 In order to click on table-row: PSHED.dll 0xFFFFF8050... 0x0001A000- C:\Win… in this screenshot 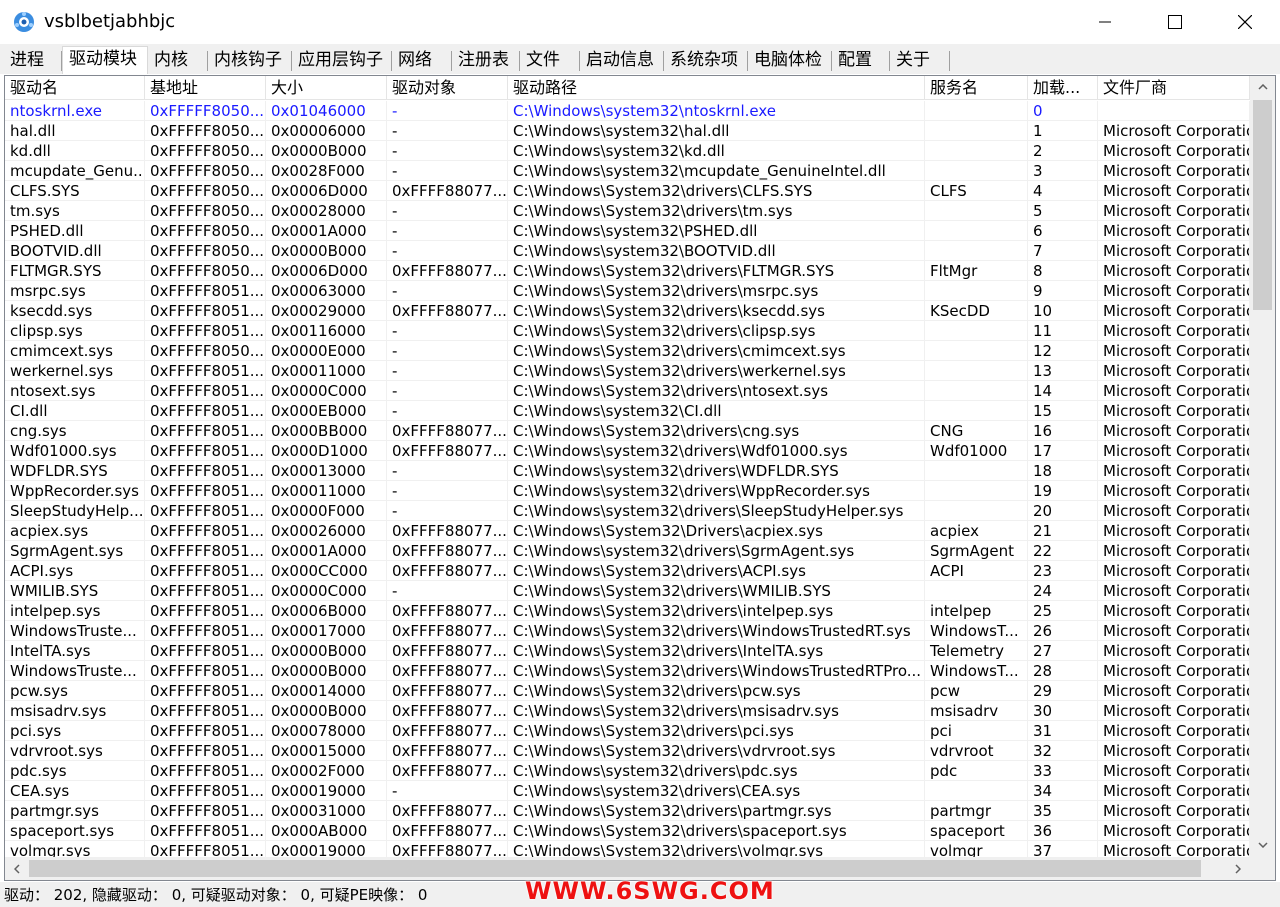, I will do `click(627, 231)`.